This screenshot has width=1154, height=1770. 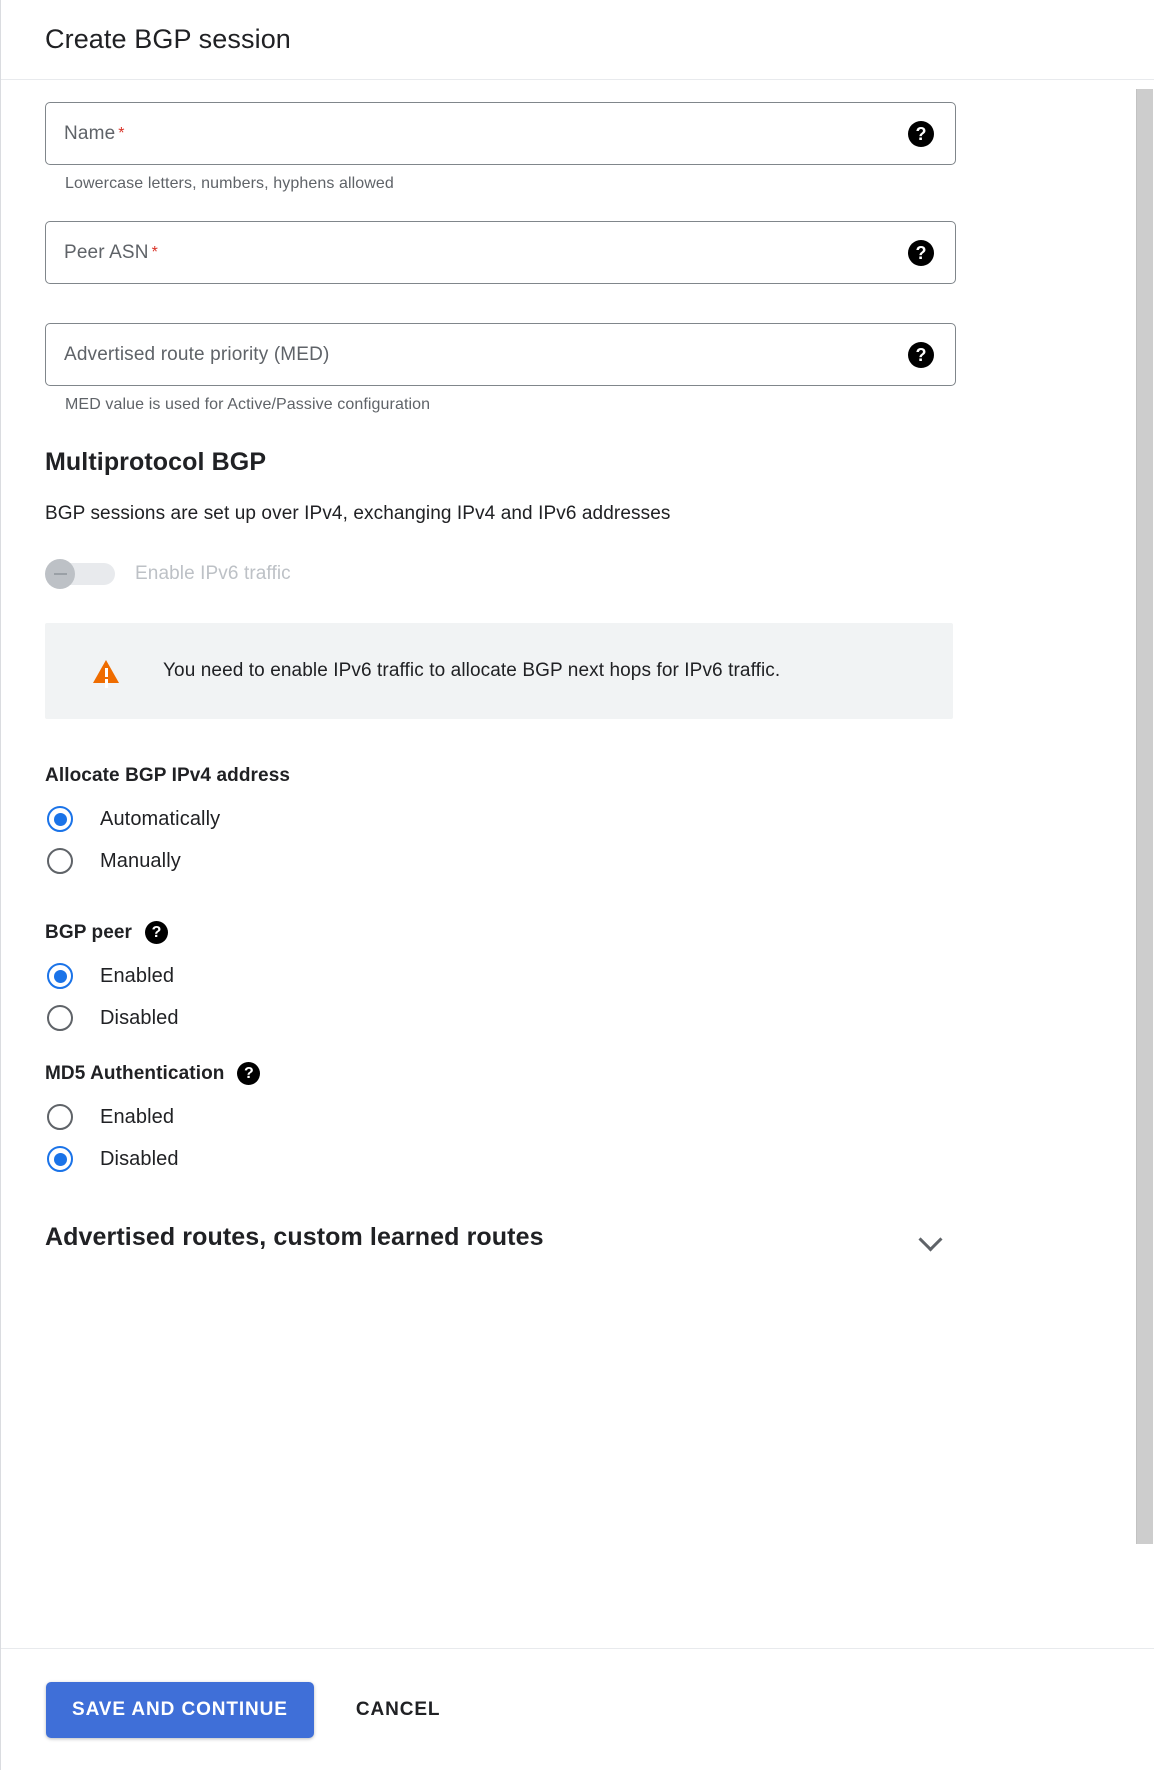 What do you see at coordinates (60, 574) in the screenshot?
I see `toggle-dash-icon` at bounding box center [60, 574].